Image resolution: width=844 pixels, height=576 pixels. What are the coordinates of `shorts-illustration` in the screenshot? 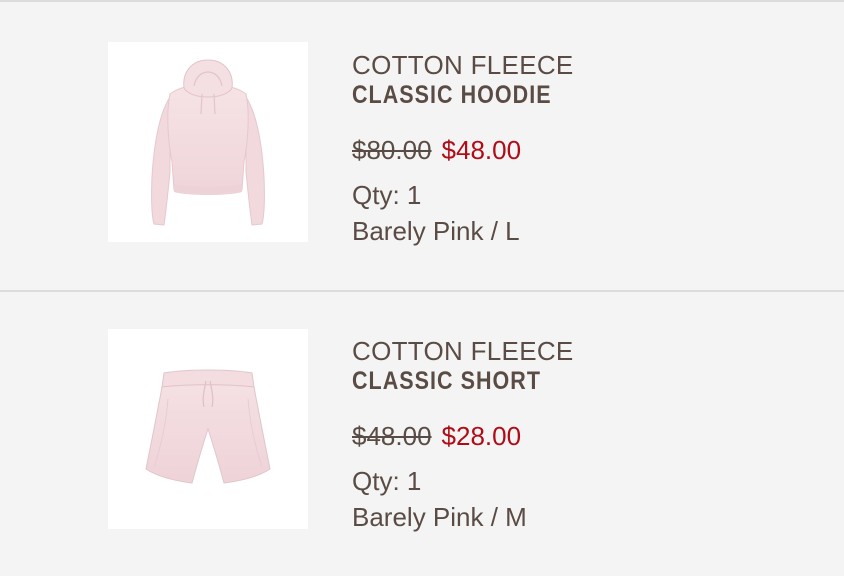 It's located at (208, 426).